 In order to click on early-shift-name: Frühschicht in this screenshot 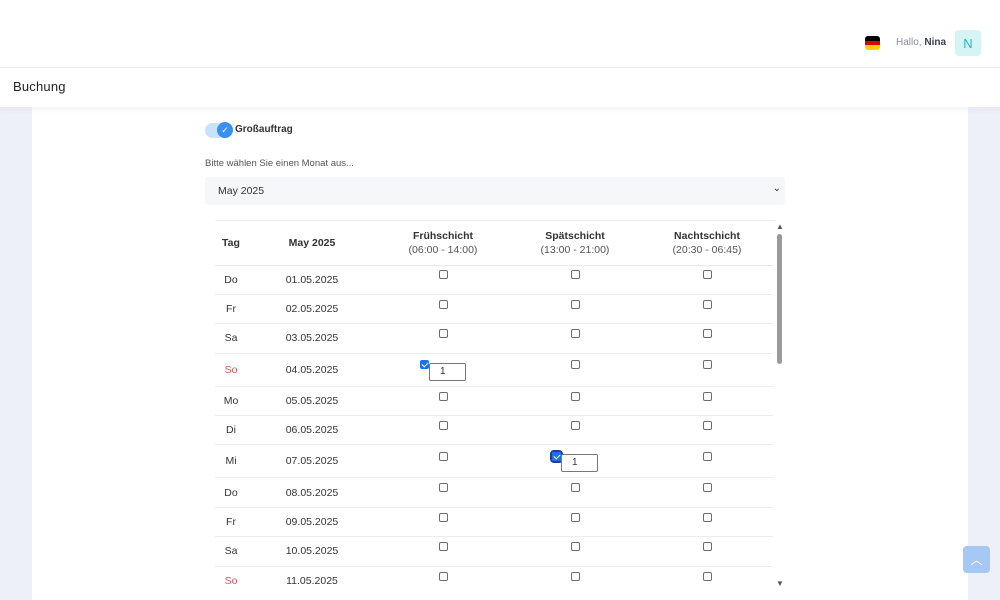, I will do `click(443, 235)`.